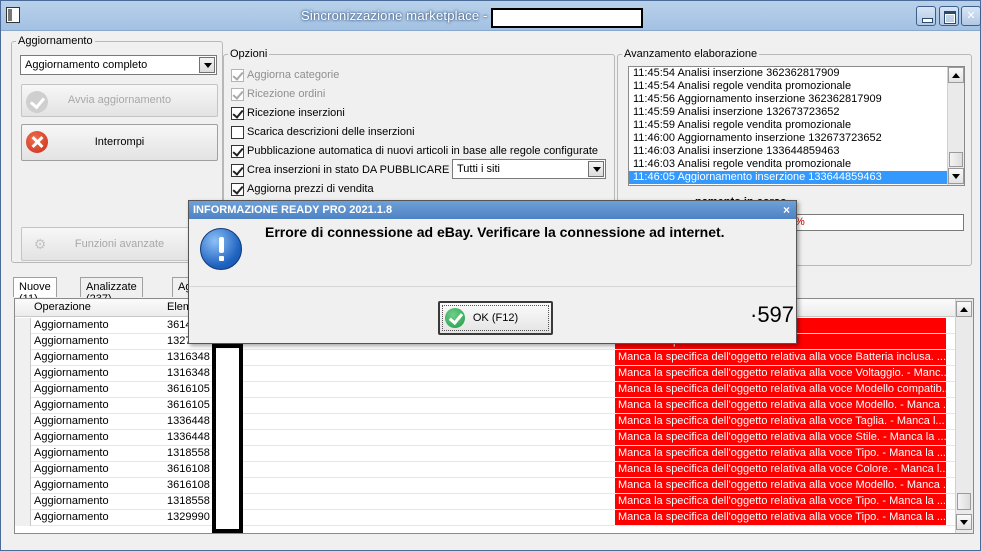  What do you see at coordinates (119, 100) in the screenshot?
I see `avvia-aggiornamento-button: Avvia aggiornamento` at bounding box center [119, 100].